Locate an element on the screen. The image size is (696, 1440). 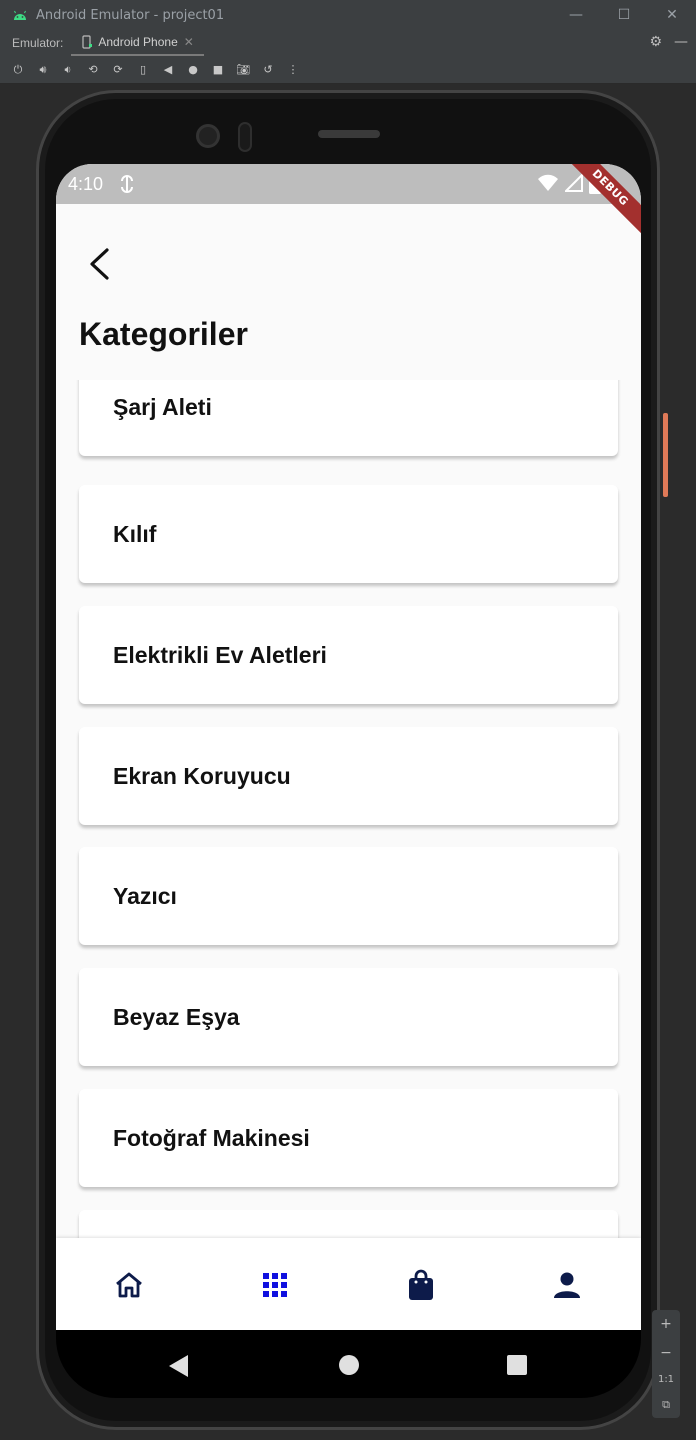
grid-icon is located at coordinates (275, 1285).